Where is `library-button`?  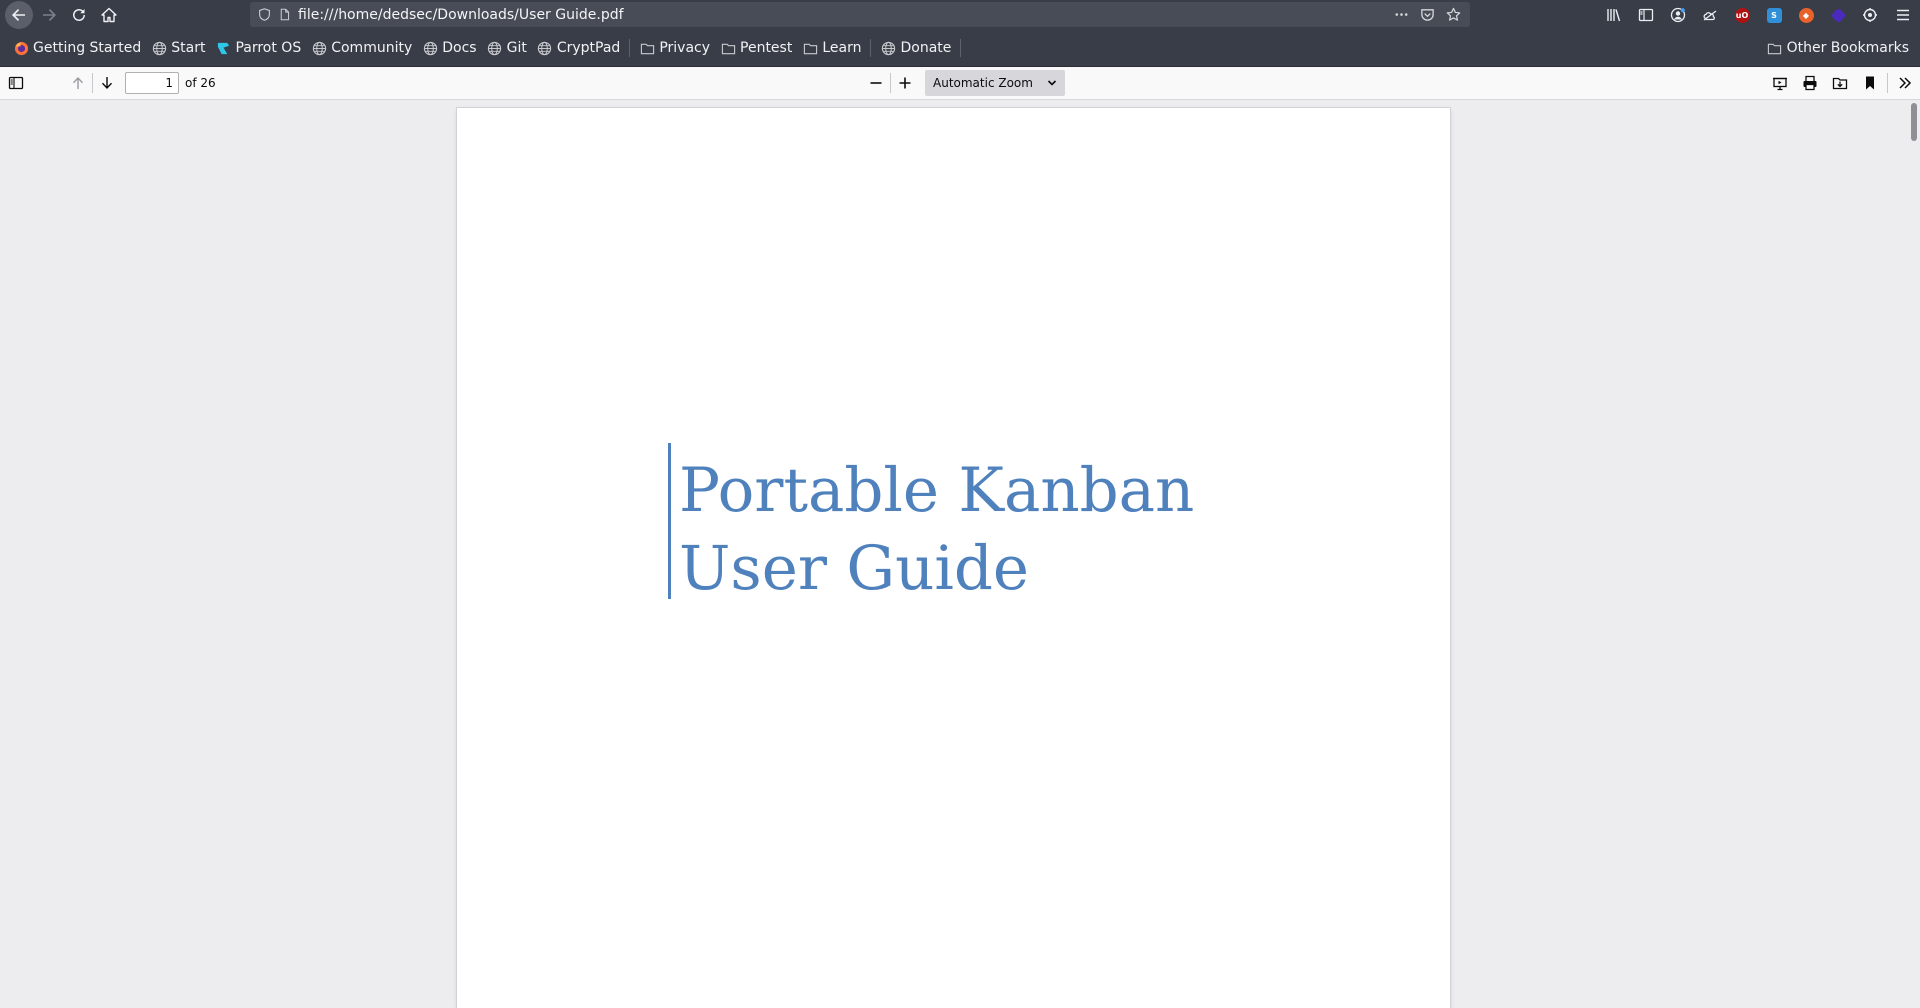
library-button is located at coordinates (1614, 15).